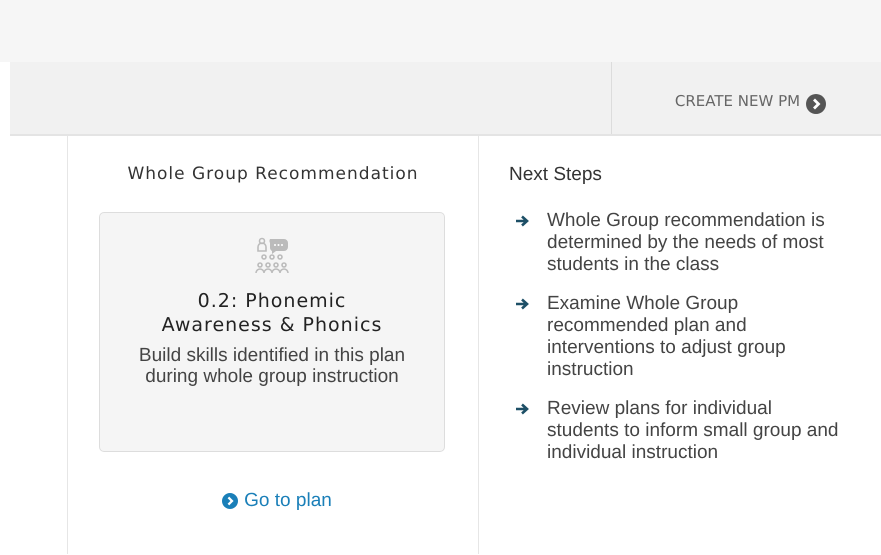 This screenshot has width=881, height=555. What do you see at coordinates (693, 431) in the screenshot?
I see `step-text: Review plans for individual students to inform small group and individual instruction` at bounding box center [693, 431].